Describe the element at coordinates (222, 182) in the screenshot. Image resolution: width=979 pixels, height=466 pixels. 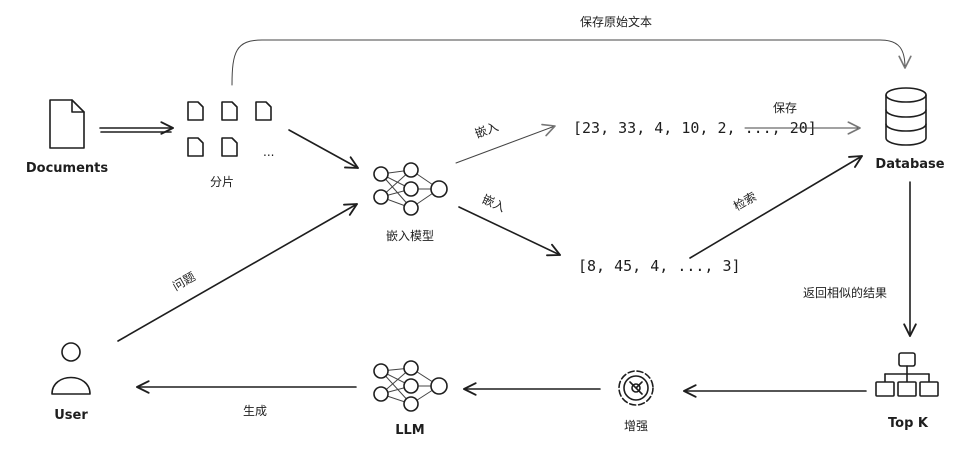
I see `chunks-label: 分片` at that location.